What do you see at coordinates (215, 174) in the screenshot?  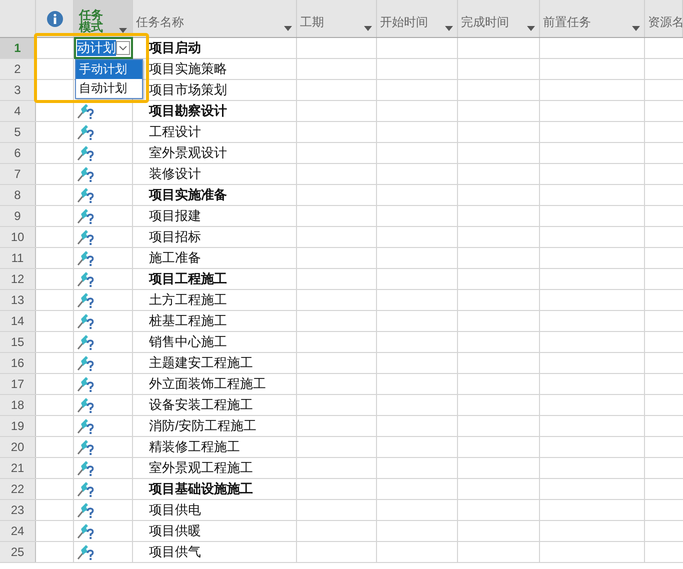 I see `task-name: 装修设计` at bounding box center [215, 174].